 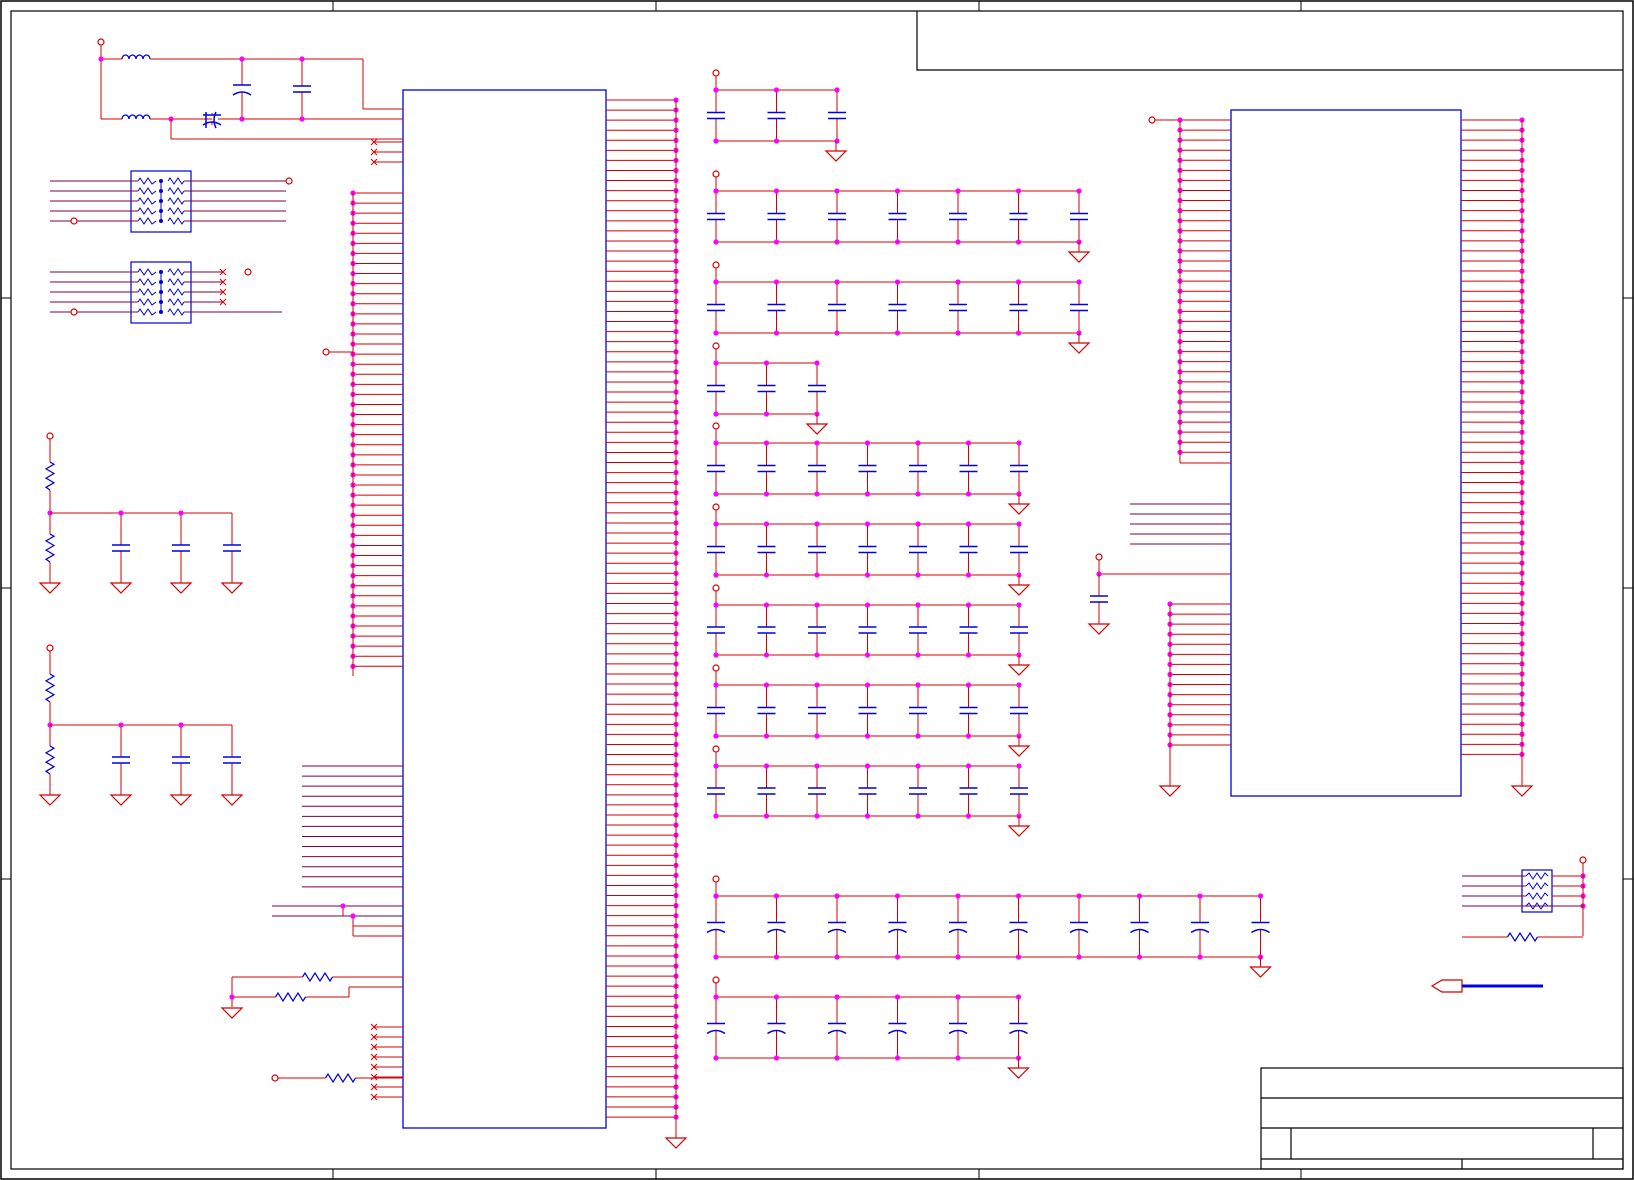 What do you see at coordinates (1446, 986) in the screenshot?
I see `off-page-connector-icon` at bounding box center [1446, 986].